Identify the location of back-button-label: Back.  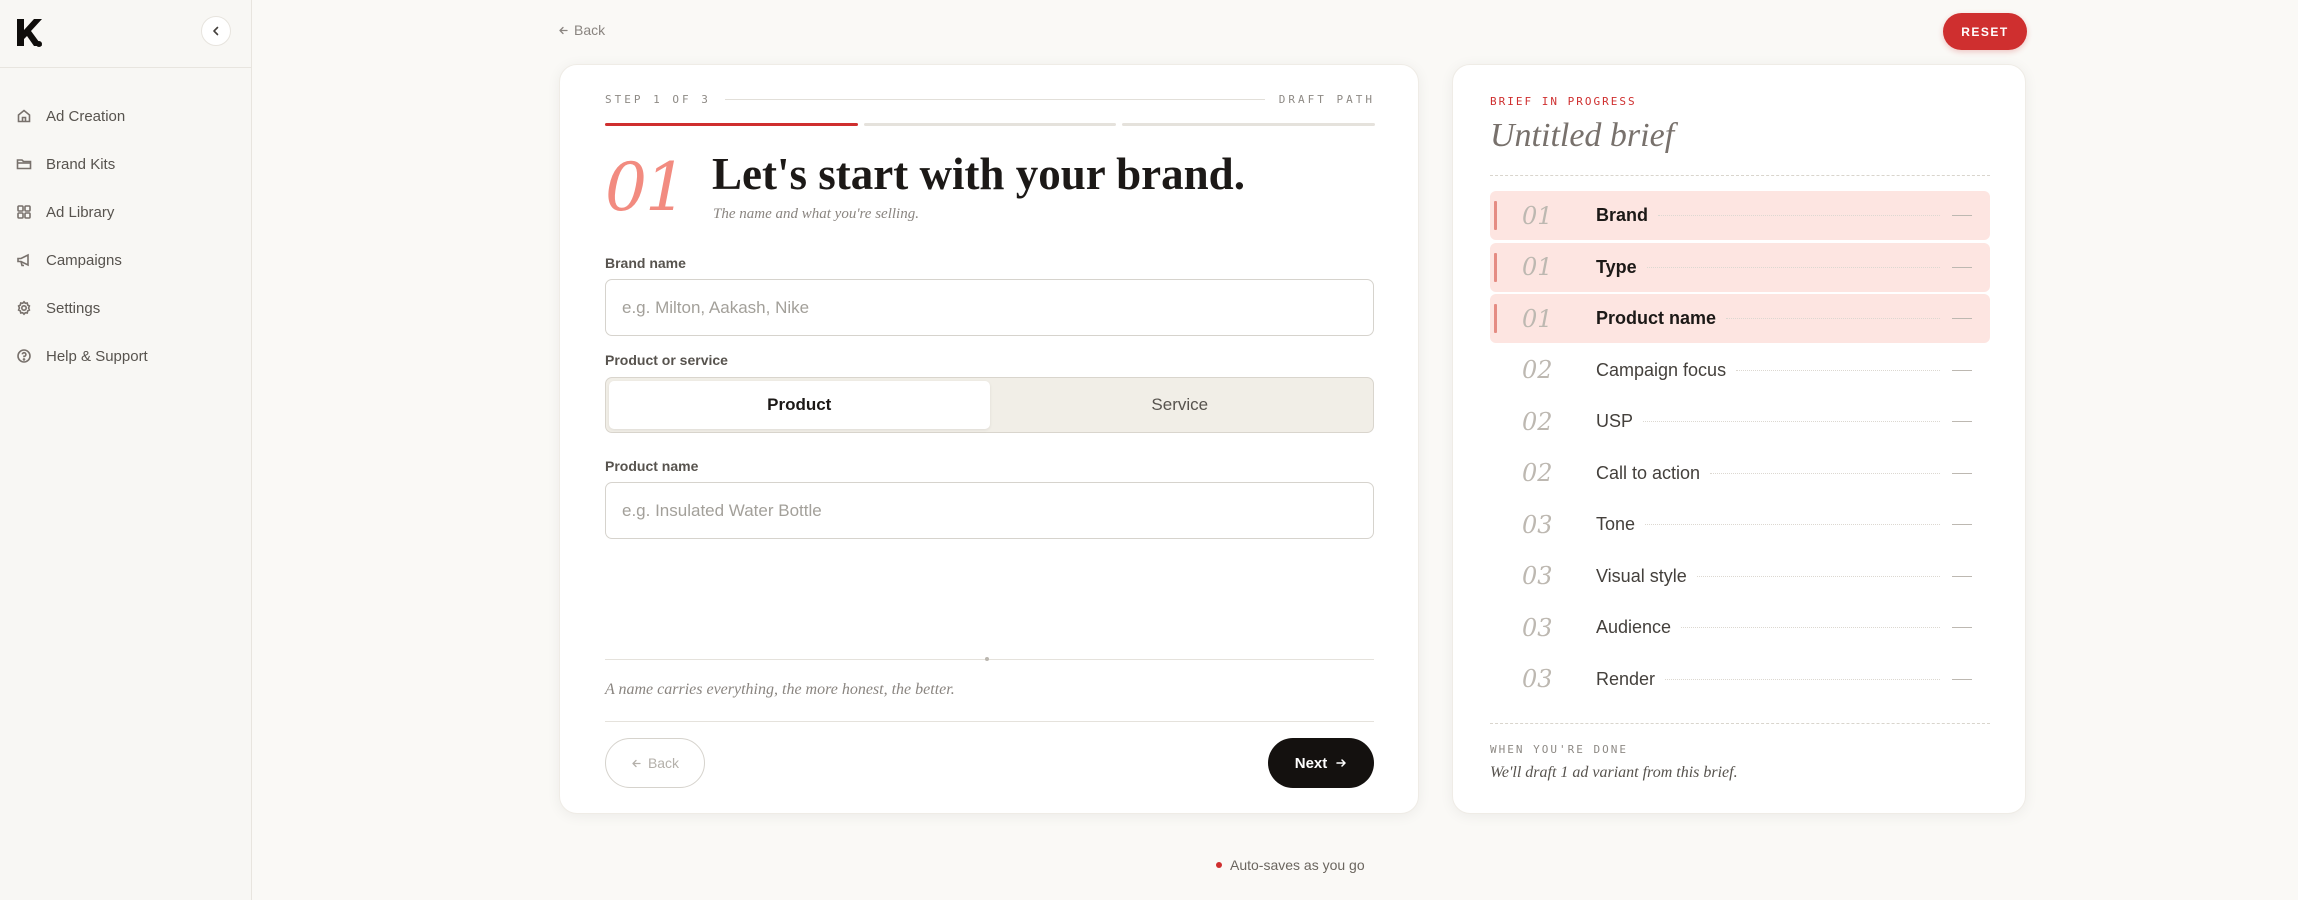
(663, 763).